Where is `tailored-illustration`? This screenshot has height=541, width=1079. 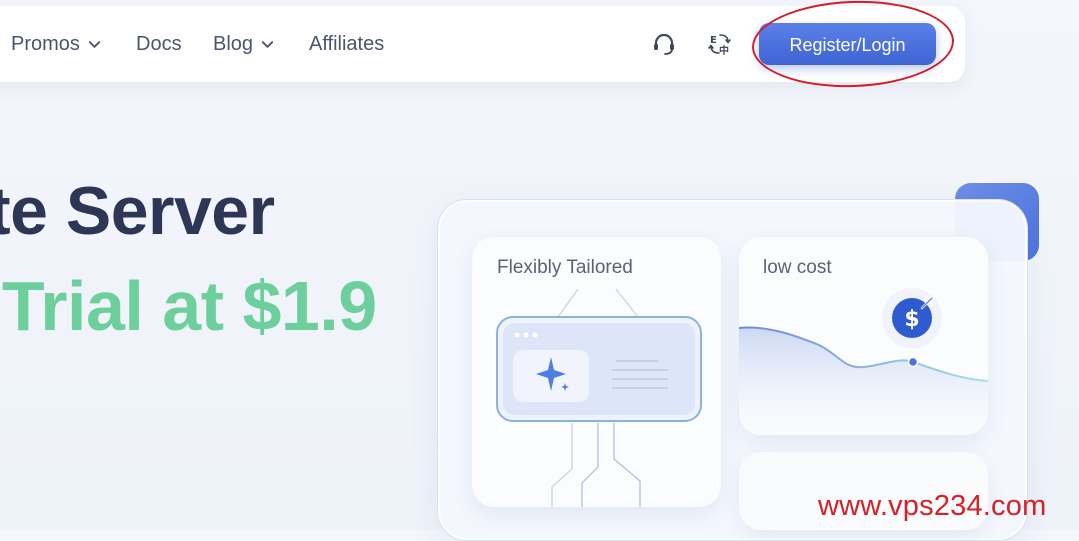 tailored-illustration is located at coordinates (599, 397).